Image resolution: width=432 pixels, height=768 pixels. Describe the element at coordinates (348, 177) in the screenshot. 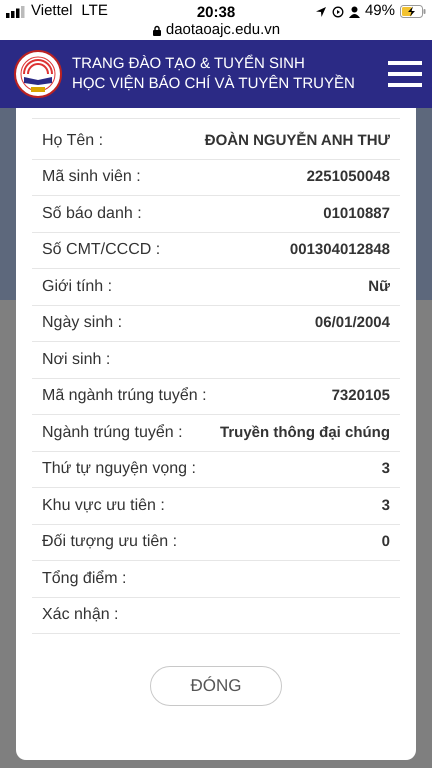

I see `field-value: 2251050048` at that location.